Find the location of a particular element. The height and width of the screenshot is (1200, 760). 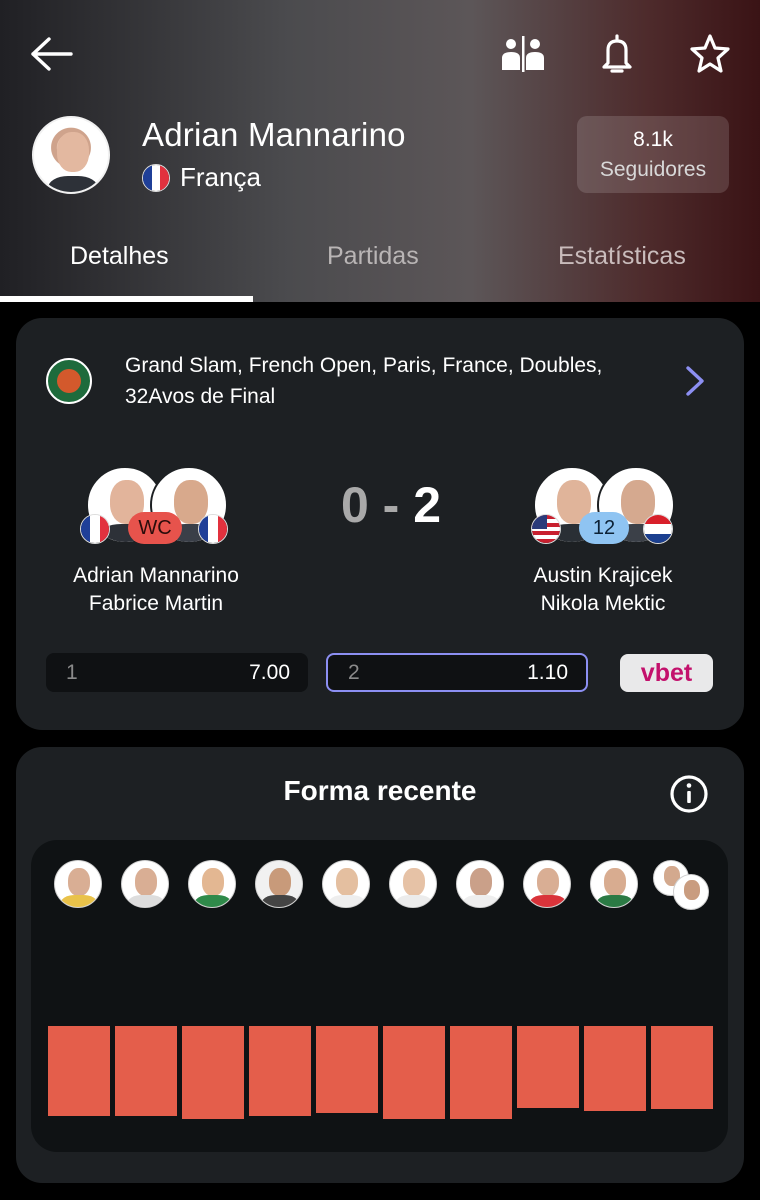

home-team: WC Adrian Mannarino Fabrice Martin is located at coordinates (156, 542).